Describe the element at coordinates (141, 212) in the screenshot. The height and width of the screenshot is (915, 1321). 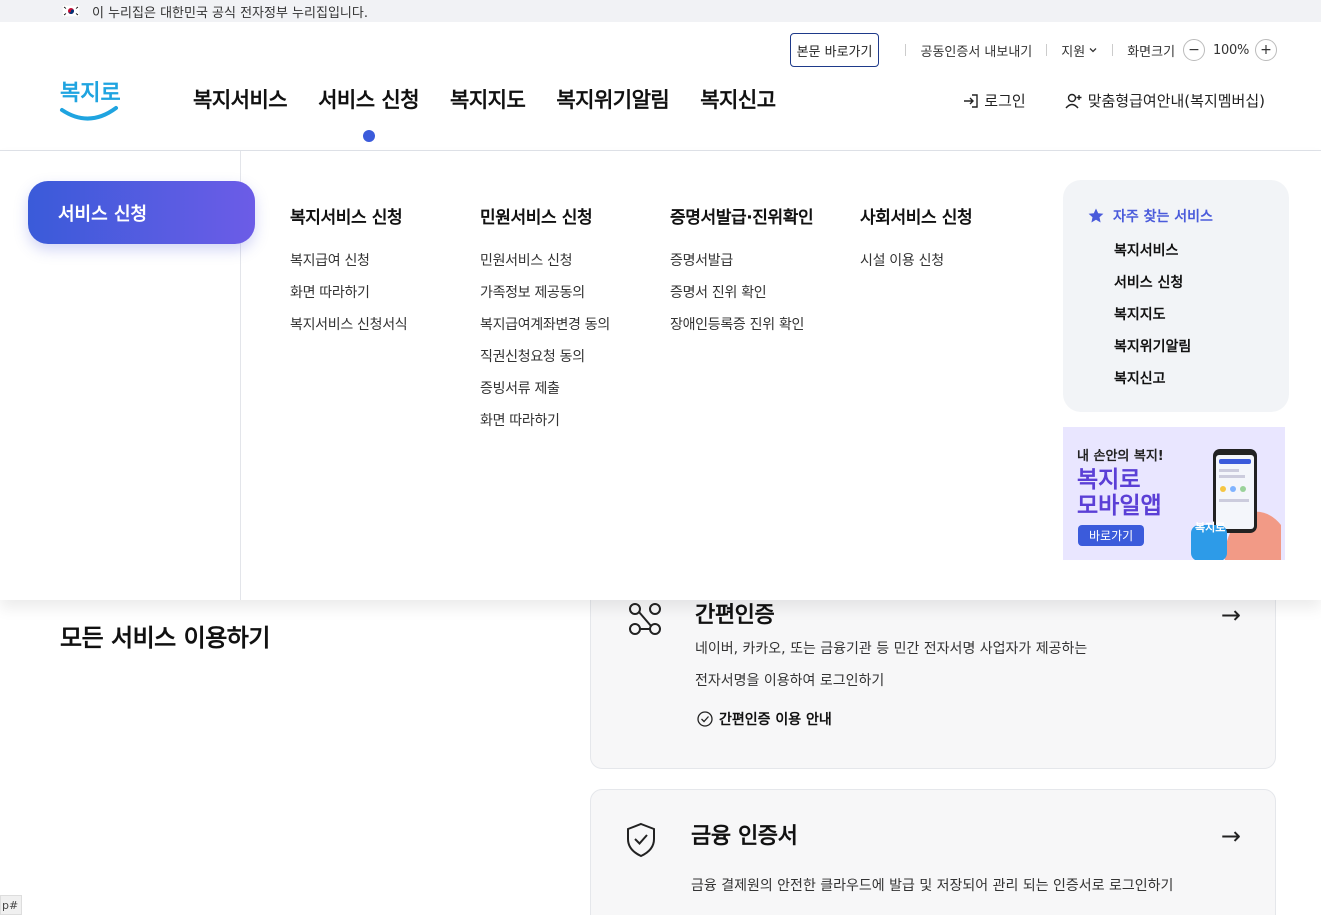
I see `mega-menu-category: 서비스 신청` at that location.